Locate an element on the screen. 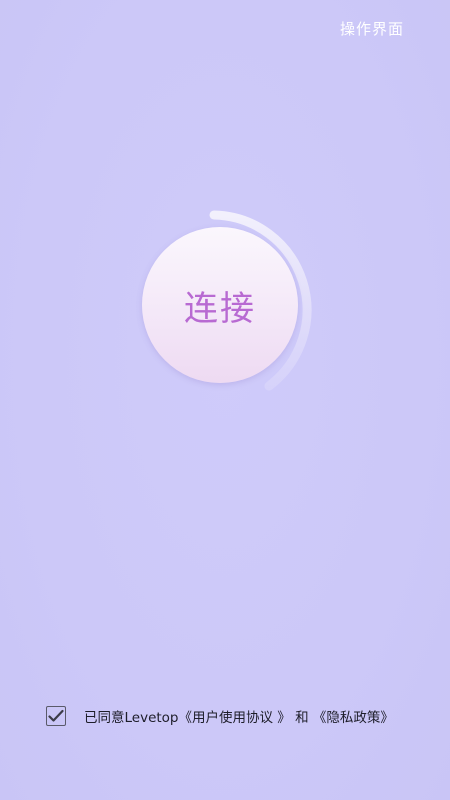 This screenshot has height=800, width=450. check-icon is located at coordinates (56, 715).